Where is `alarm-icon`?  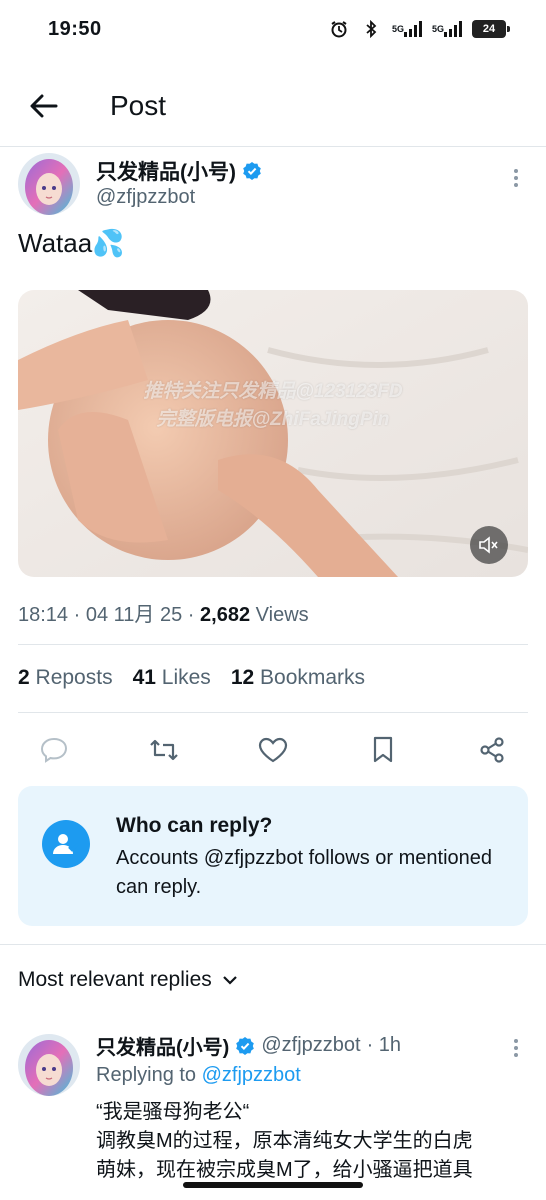
alarm-icon is located at coordinates (339, 29).